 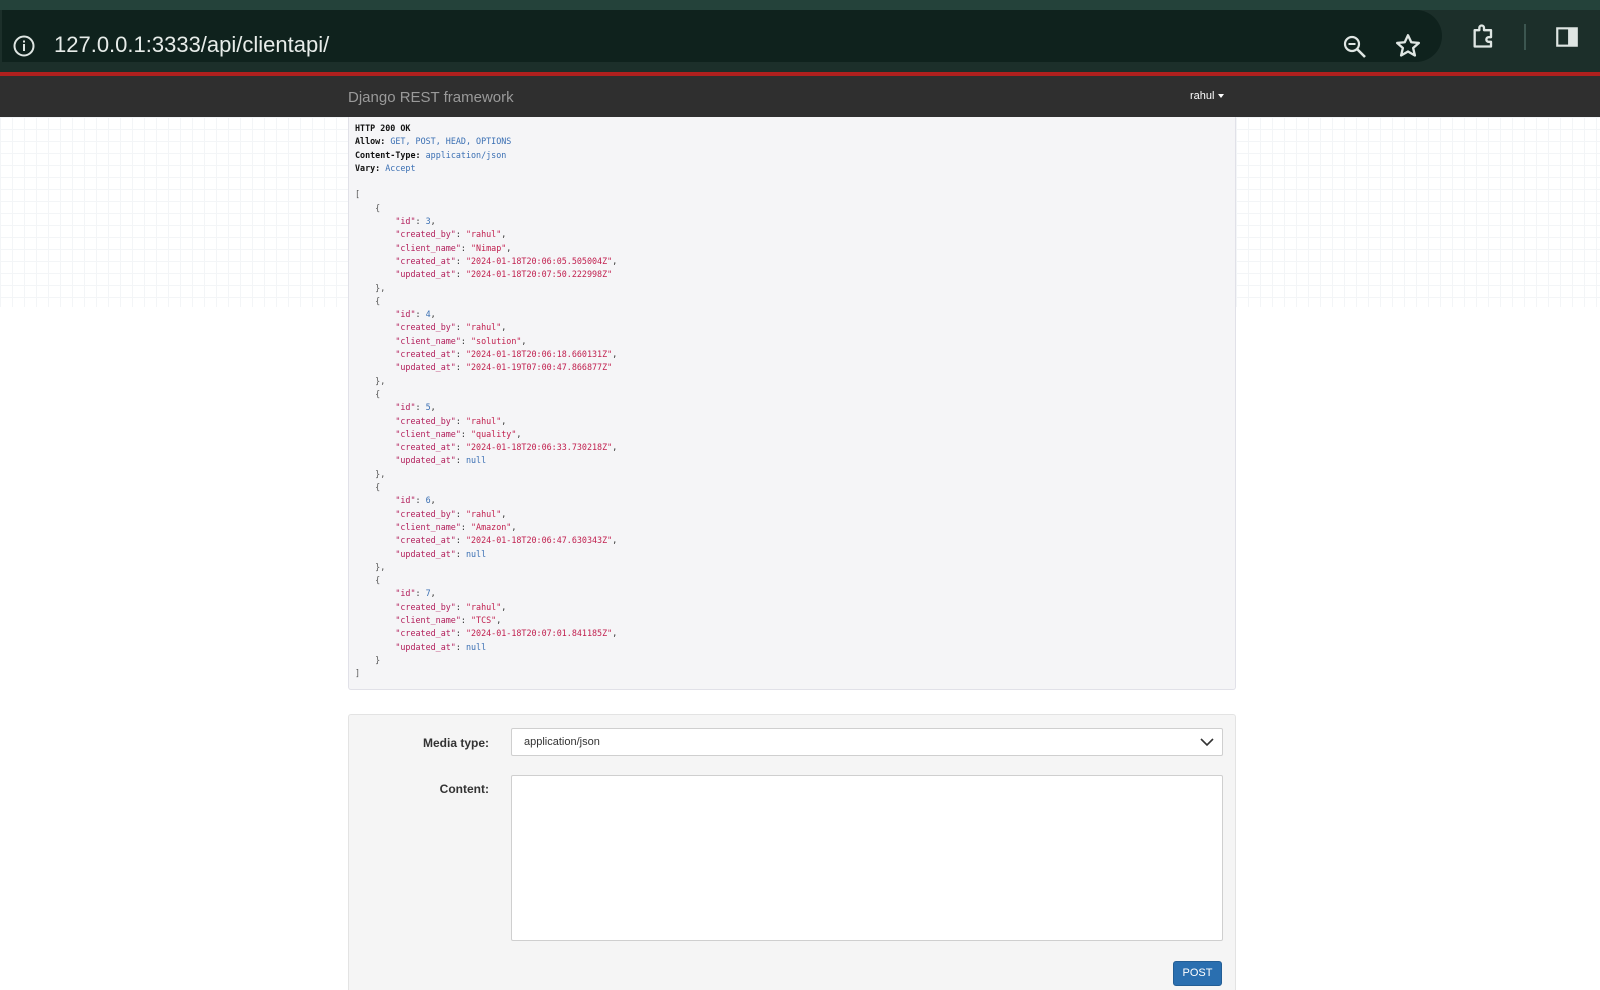 I want to click on address-bar: 127.0.0.1:3333/api/clientapi/, so click(x=722, y=36).